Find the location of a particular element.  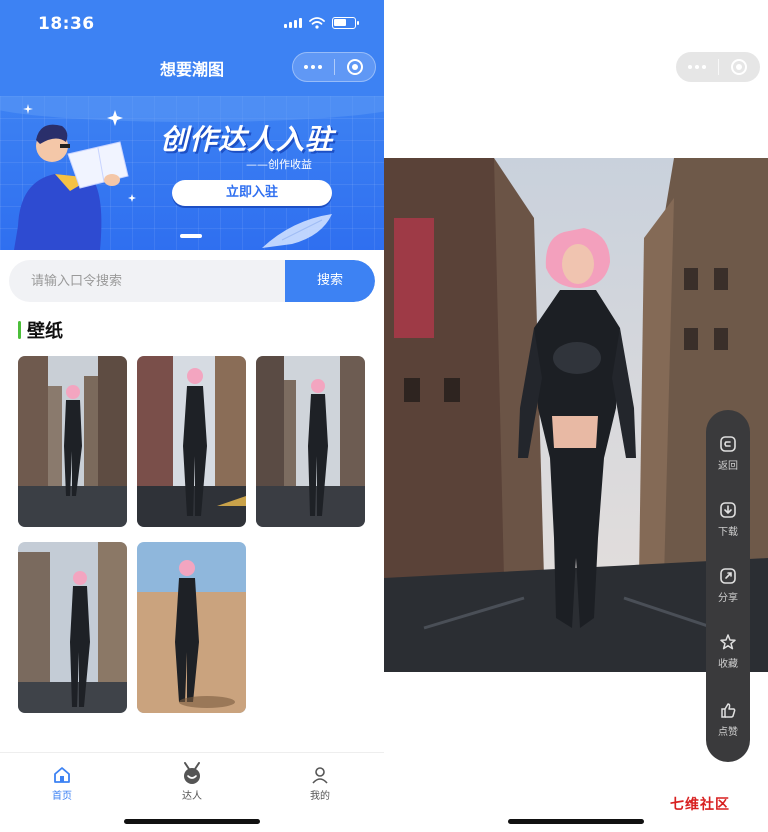

battery-icon is located at coordinates (345, 23).